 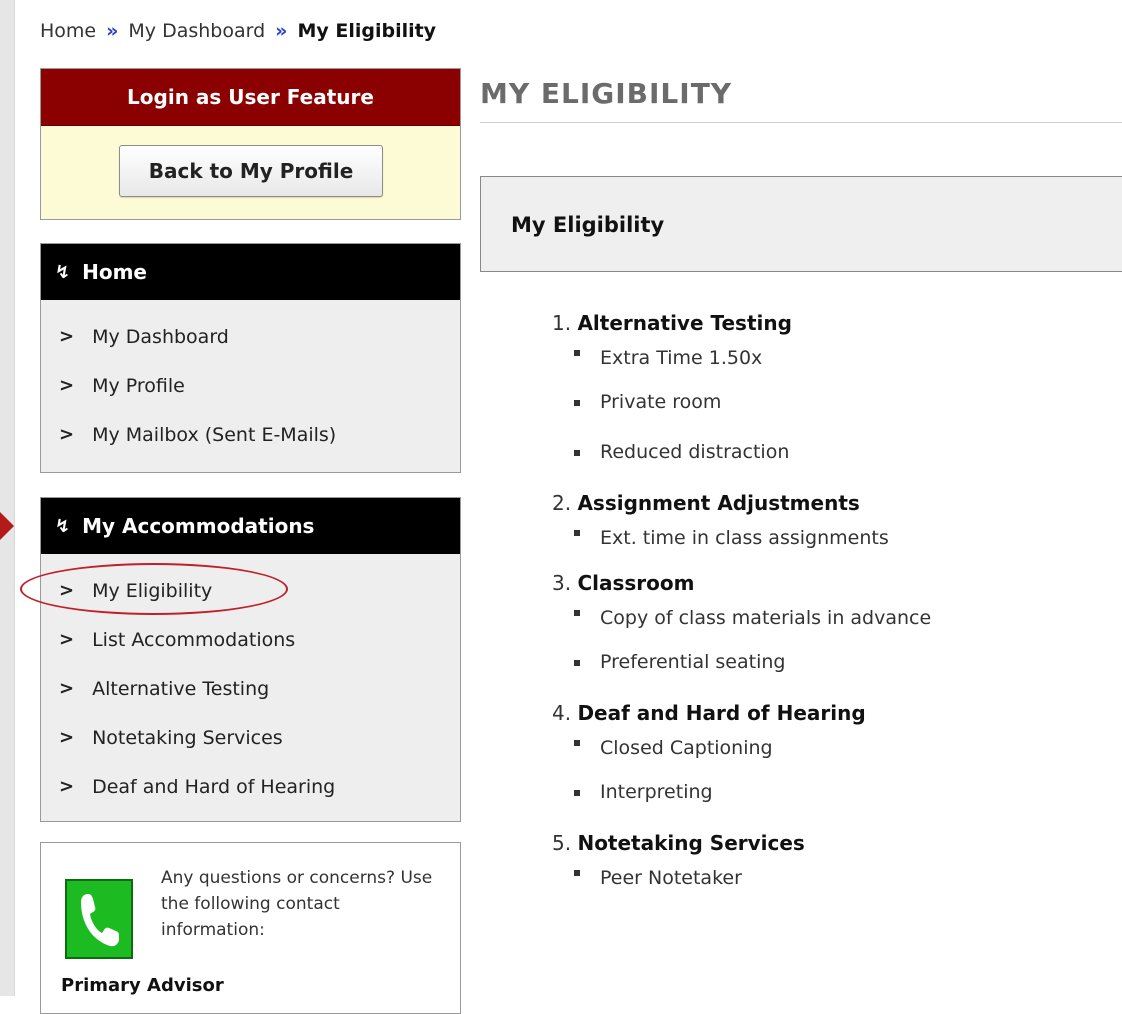 What do you see at coordinates (7, 526) in the screenshot?
I see `pointer-arrow-icon` at bounding box center [7, 526].